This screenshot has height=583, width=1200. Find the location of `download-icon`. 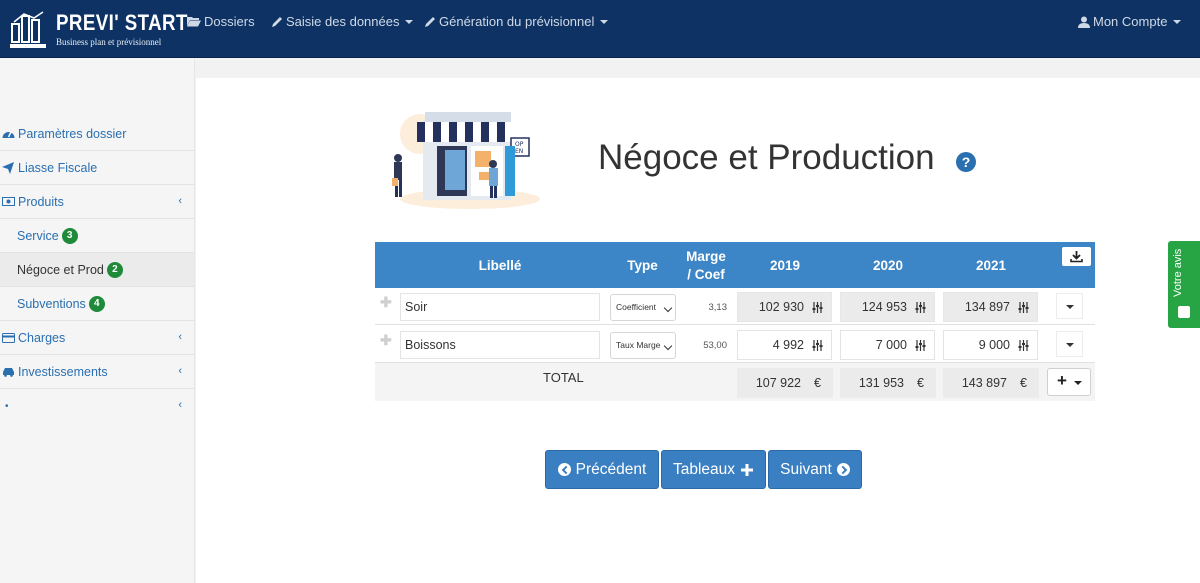

download-icon is located at coordinates (1076, 257).